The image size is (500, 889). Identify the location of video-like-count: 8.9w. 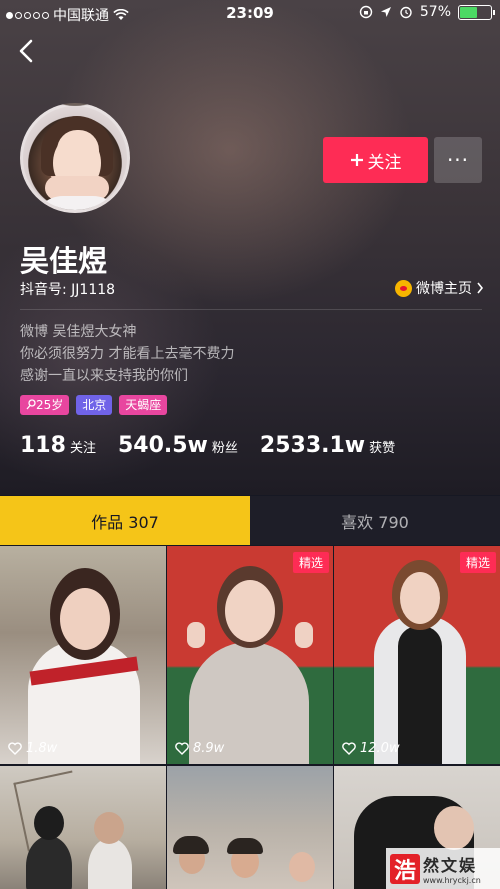
(199, 748).